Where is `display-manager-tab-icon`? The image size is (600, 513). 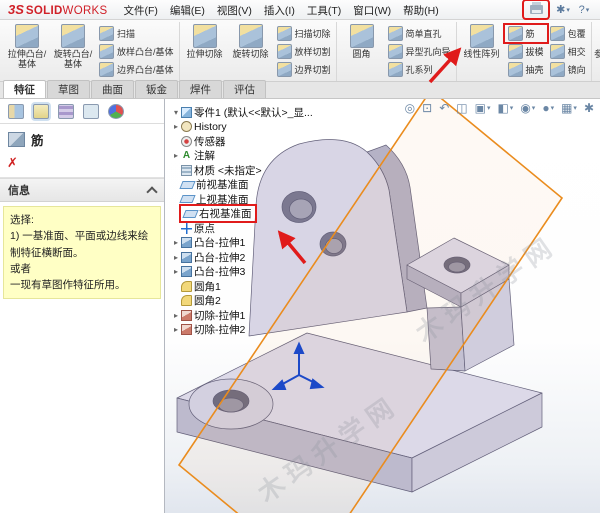 display-manager-tab-icon is located at coordinates (116, 111).